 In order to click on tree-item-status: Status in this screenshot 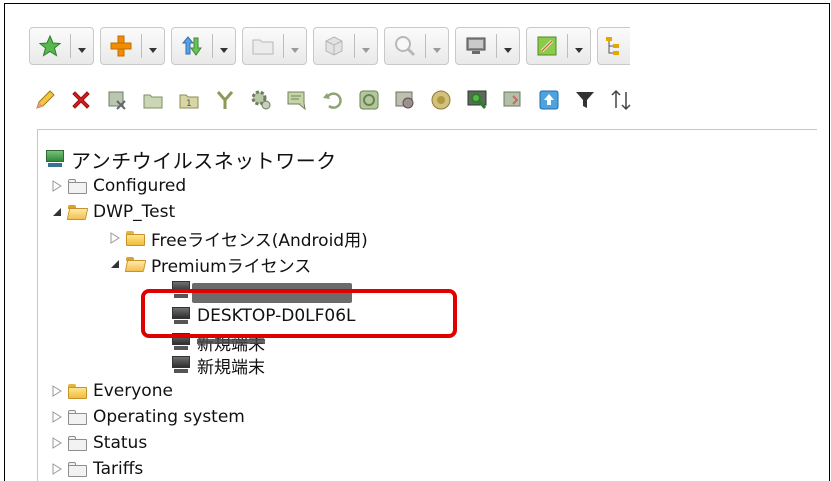, I will do `click(98, 443)`.